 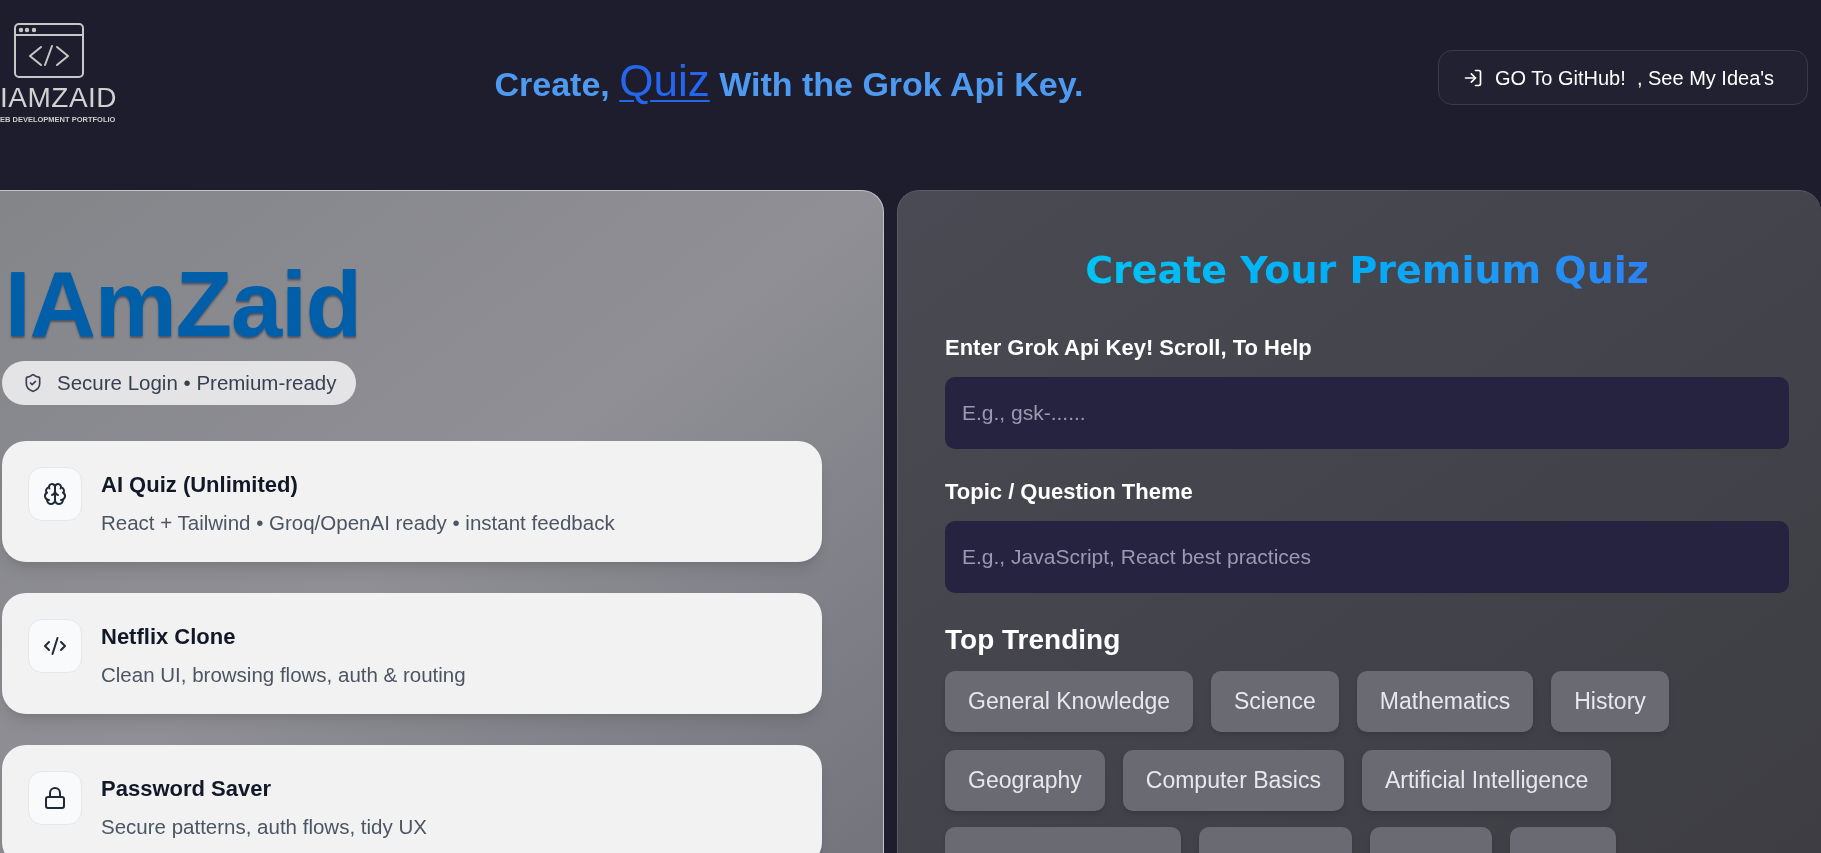 What do you see at coordinates (1445, 701) in the screenshot?
I see `topic-chip: Mathematics` at bounding box center [1445, 701].